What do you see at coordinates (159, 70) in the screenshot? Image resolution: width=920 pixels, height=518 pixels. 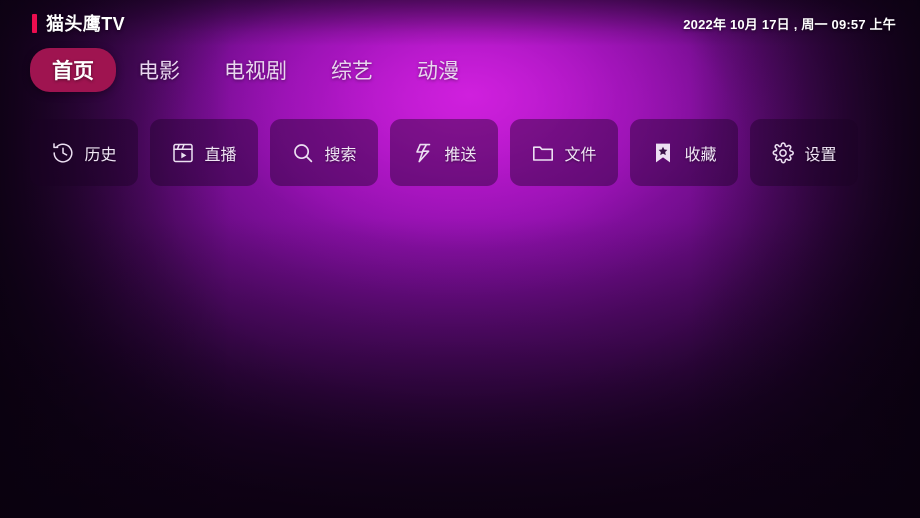 I see `tab-movies: 电影` at bounding box center [159, 70].